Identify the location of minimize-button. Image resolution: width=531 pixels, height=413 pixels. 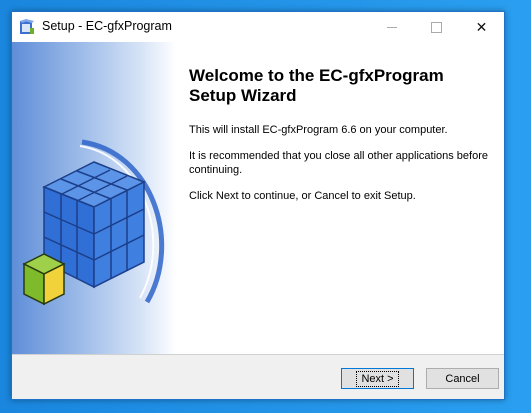
(391, 27).